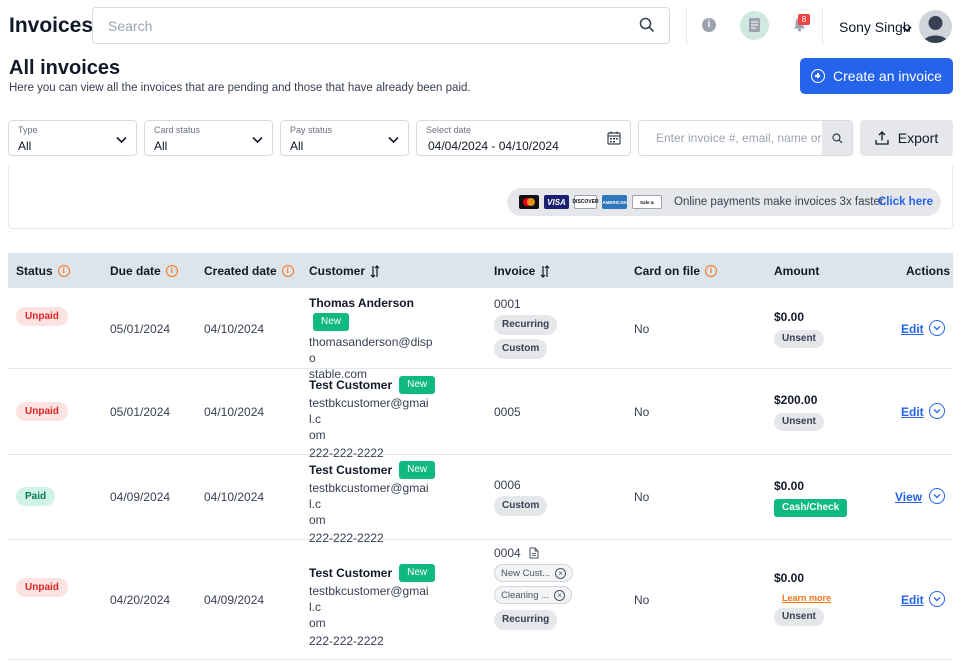  Describe the element at coordinates (161, 146) in the screenshot. I see `card-status-filter-value: All` at that location.